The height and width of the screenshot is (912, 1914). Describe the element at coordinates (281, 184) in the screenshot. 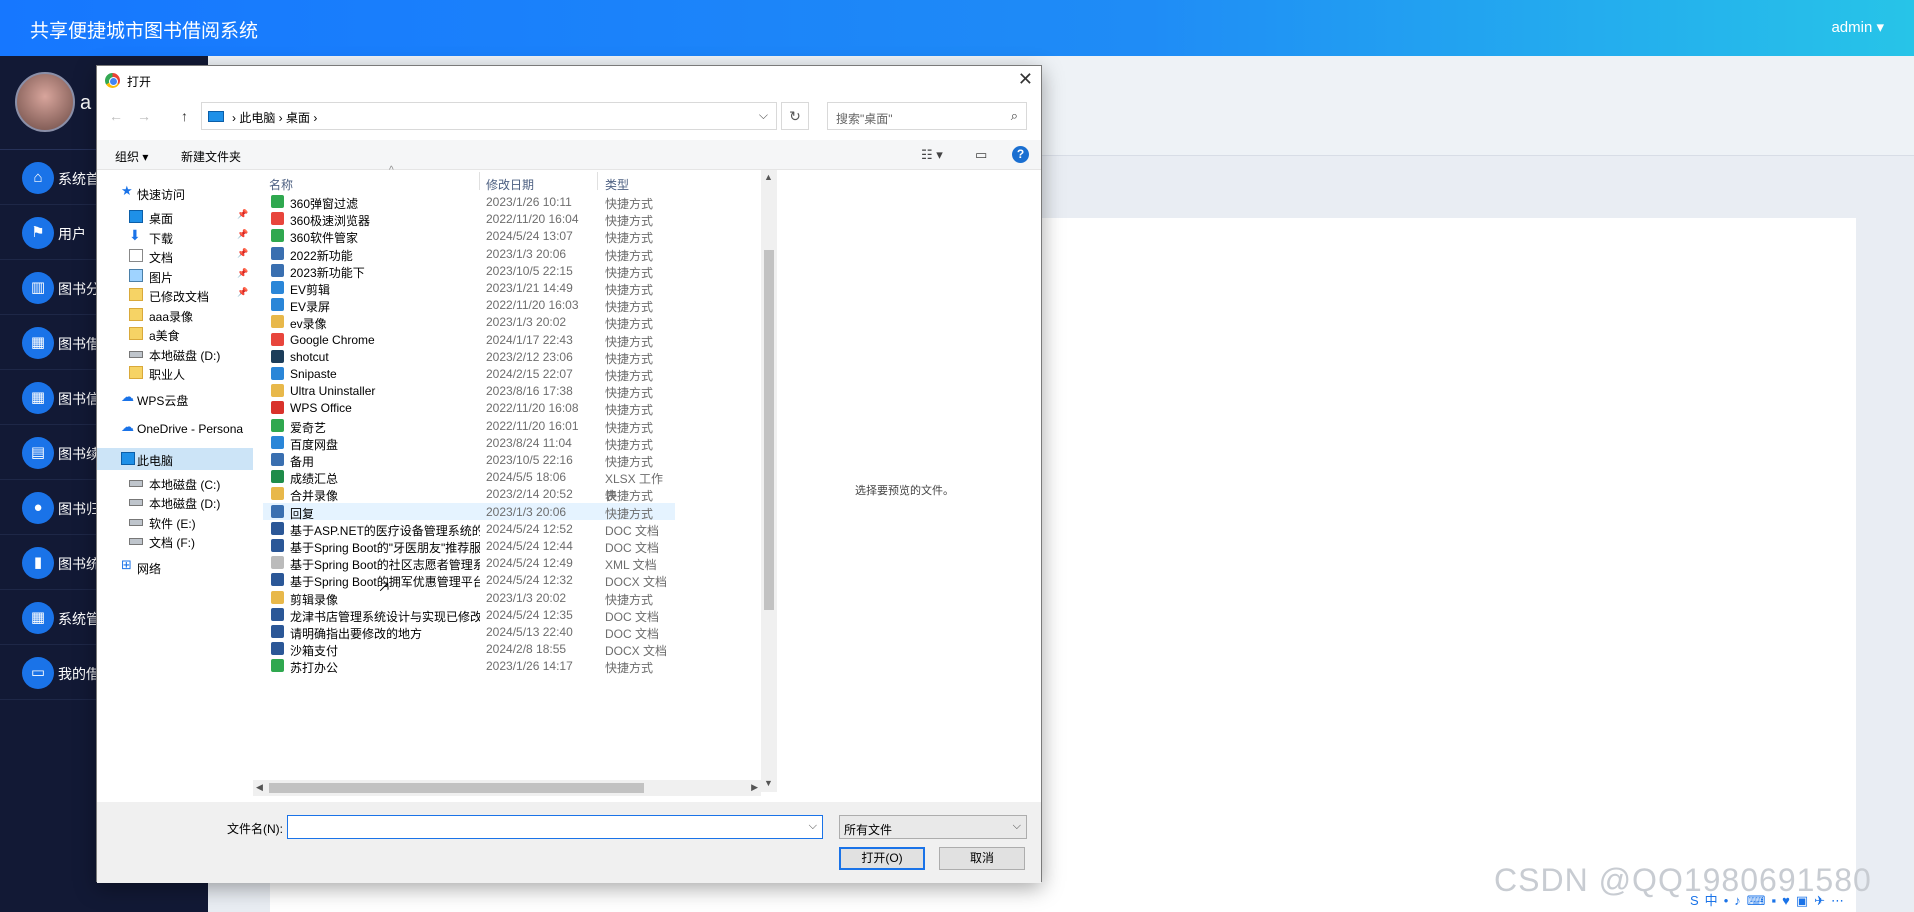

I see `column-name: 名称` at that location.